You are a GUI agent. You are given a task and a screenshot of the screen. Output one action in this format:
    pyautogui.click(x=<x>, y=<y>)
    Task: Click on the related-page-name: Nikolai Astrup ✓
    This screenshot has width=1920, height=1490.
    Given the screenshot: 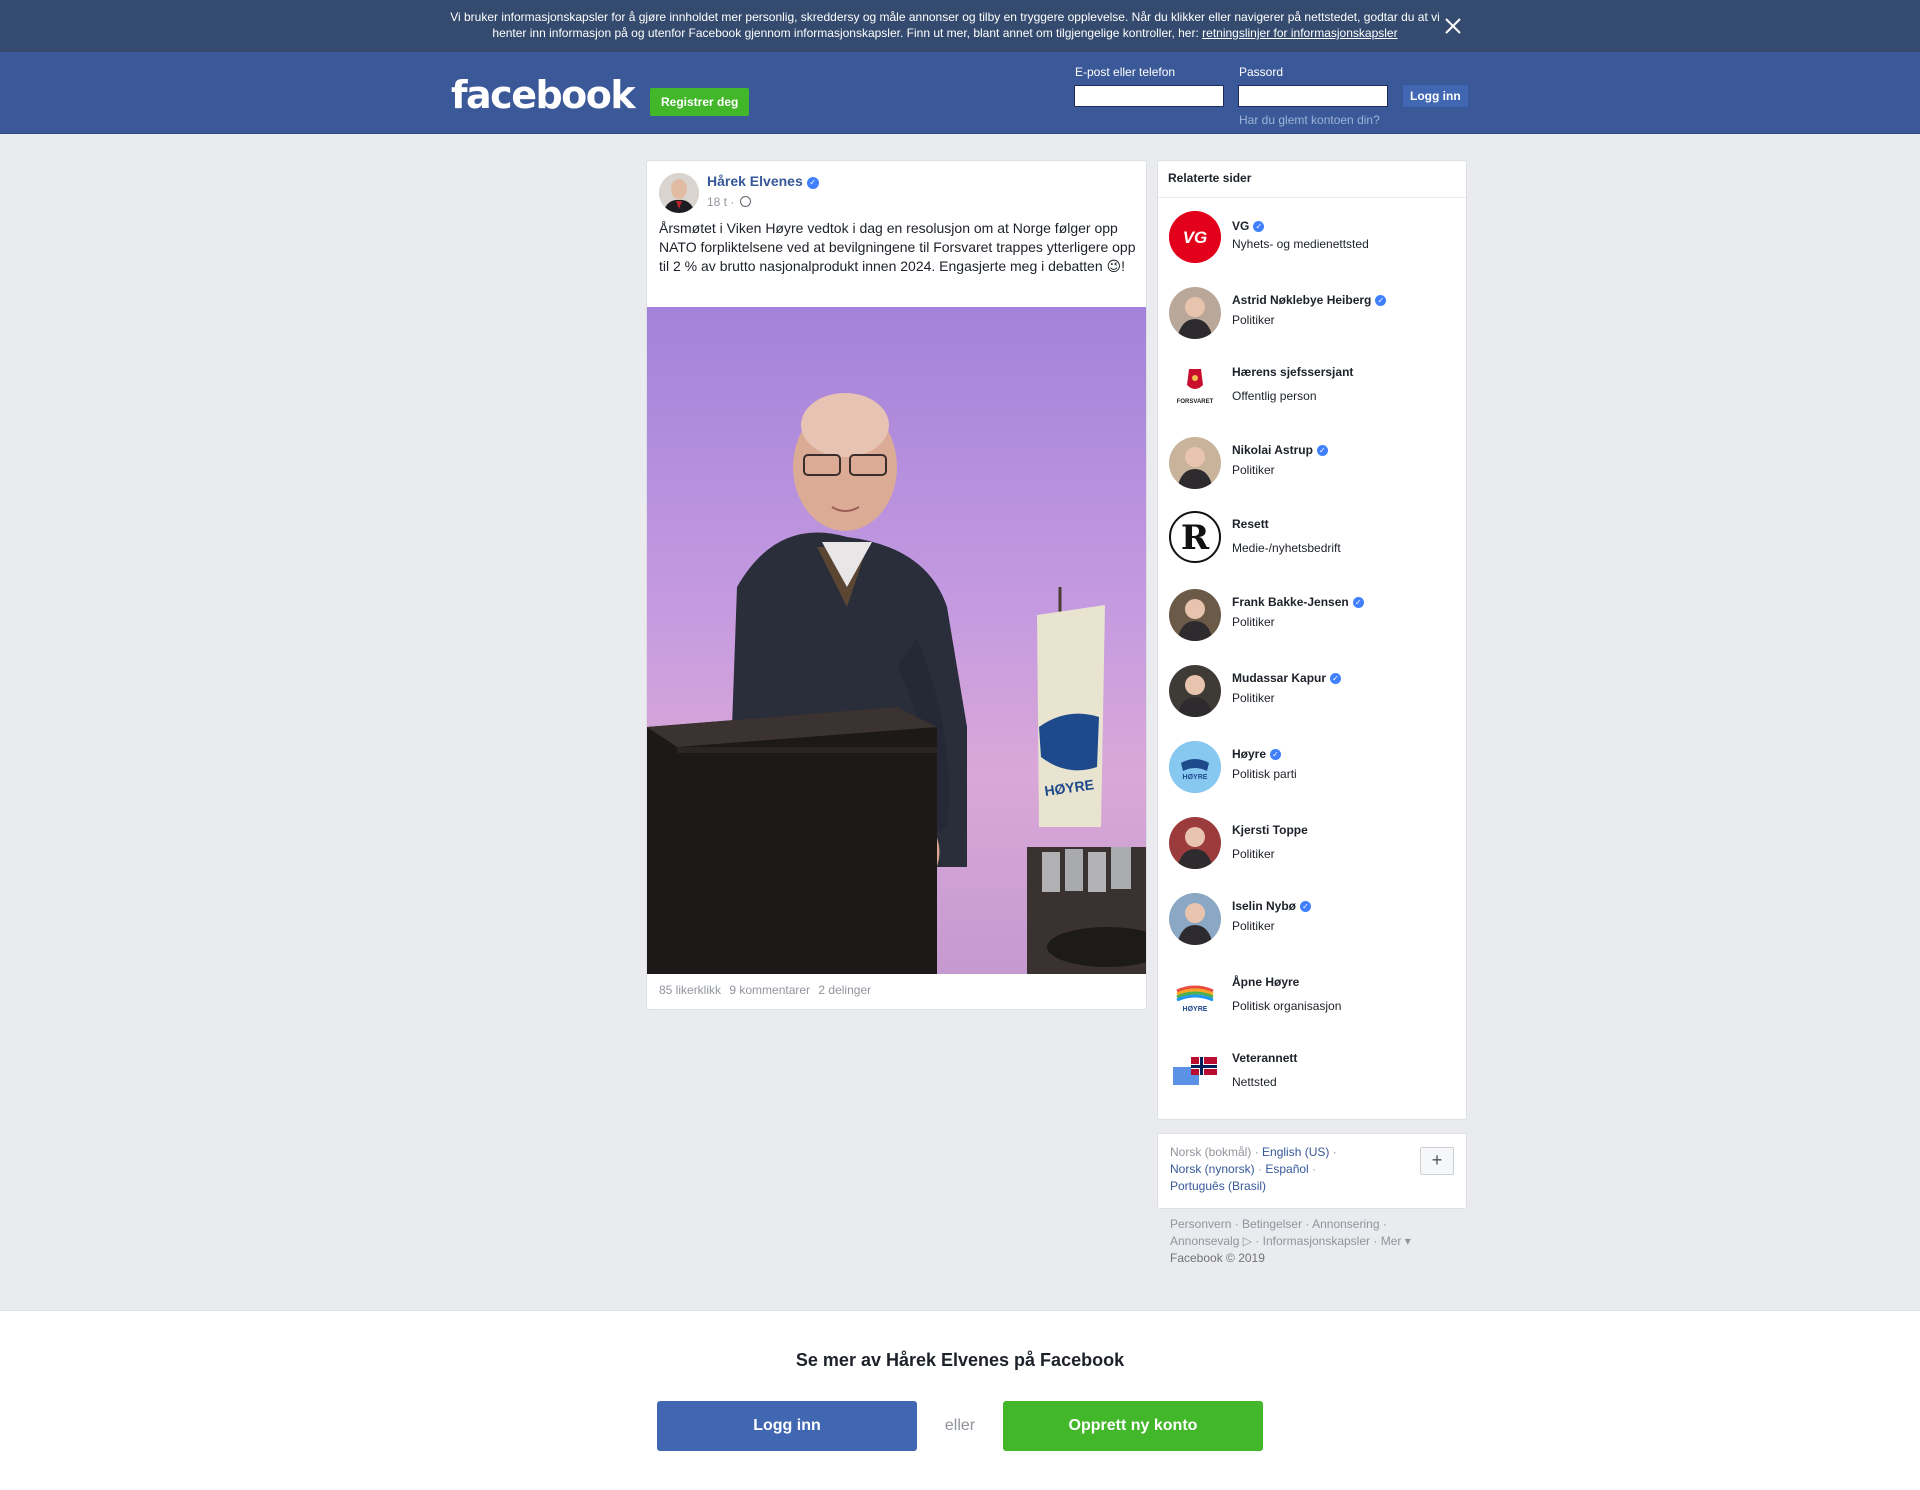 What is the action you would take?
    pyautogui.click(x=1280, y=450)
    